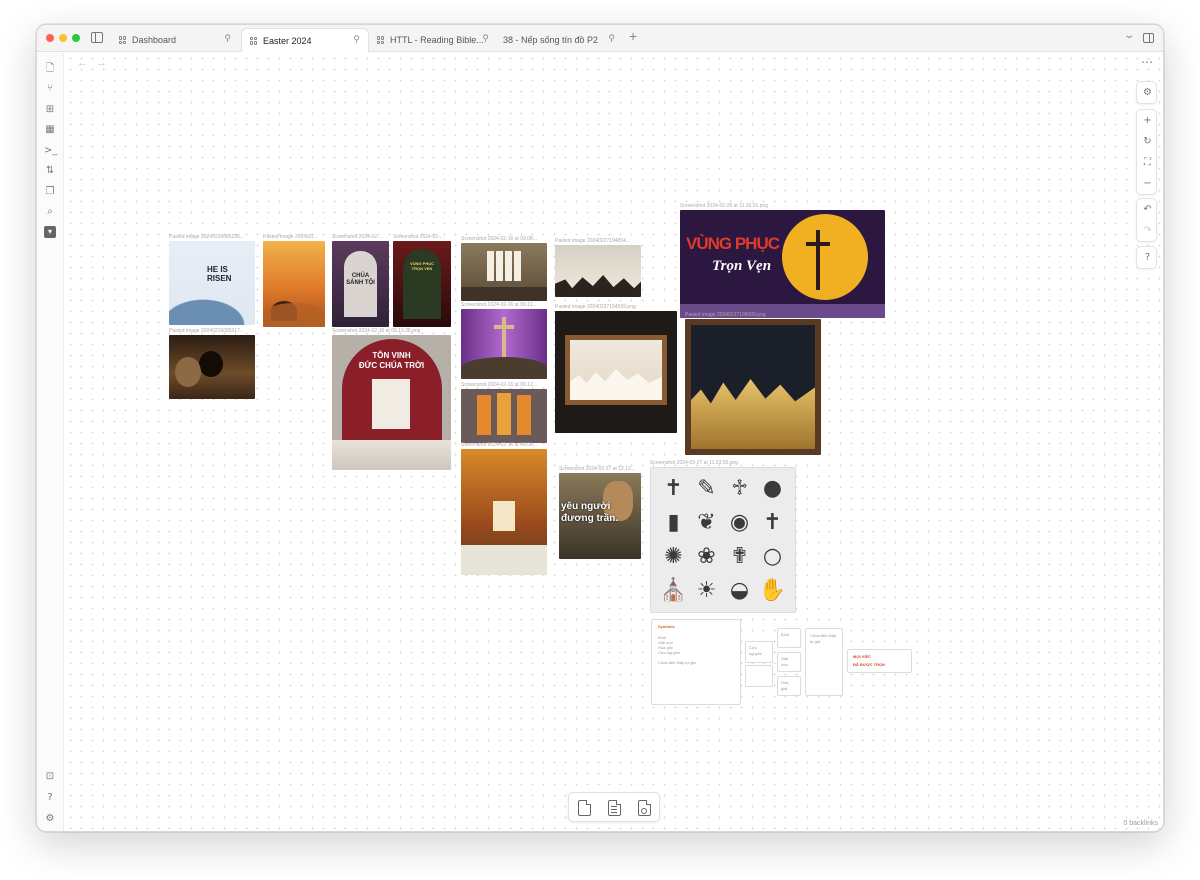 Image resolution: width=1200 pixels, height=880 pixels. I want to click on more-options-icon: ⋯, so click(1147, 62).